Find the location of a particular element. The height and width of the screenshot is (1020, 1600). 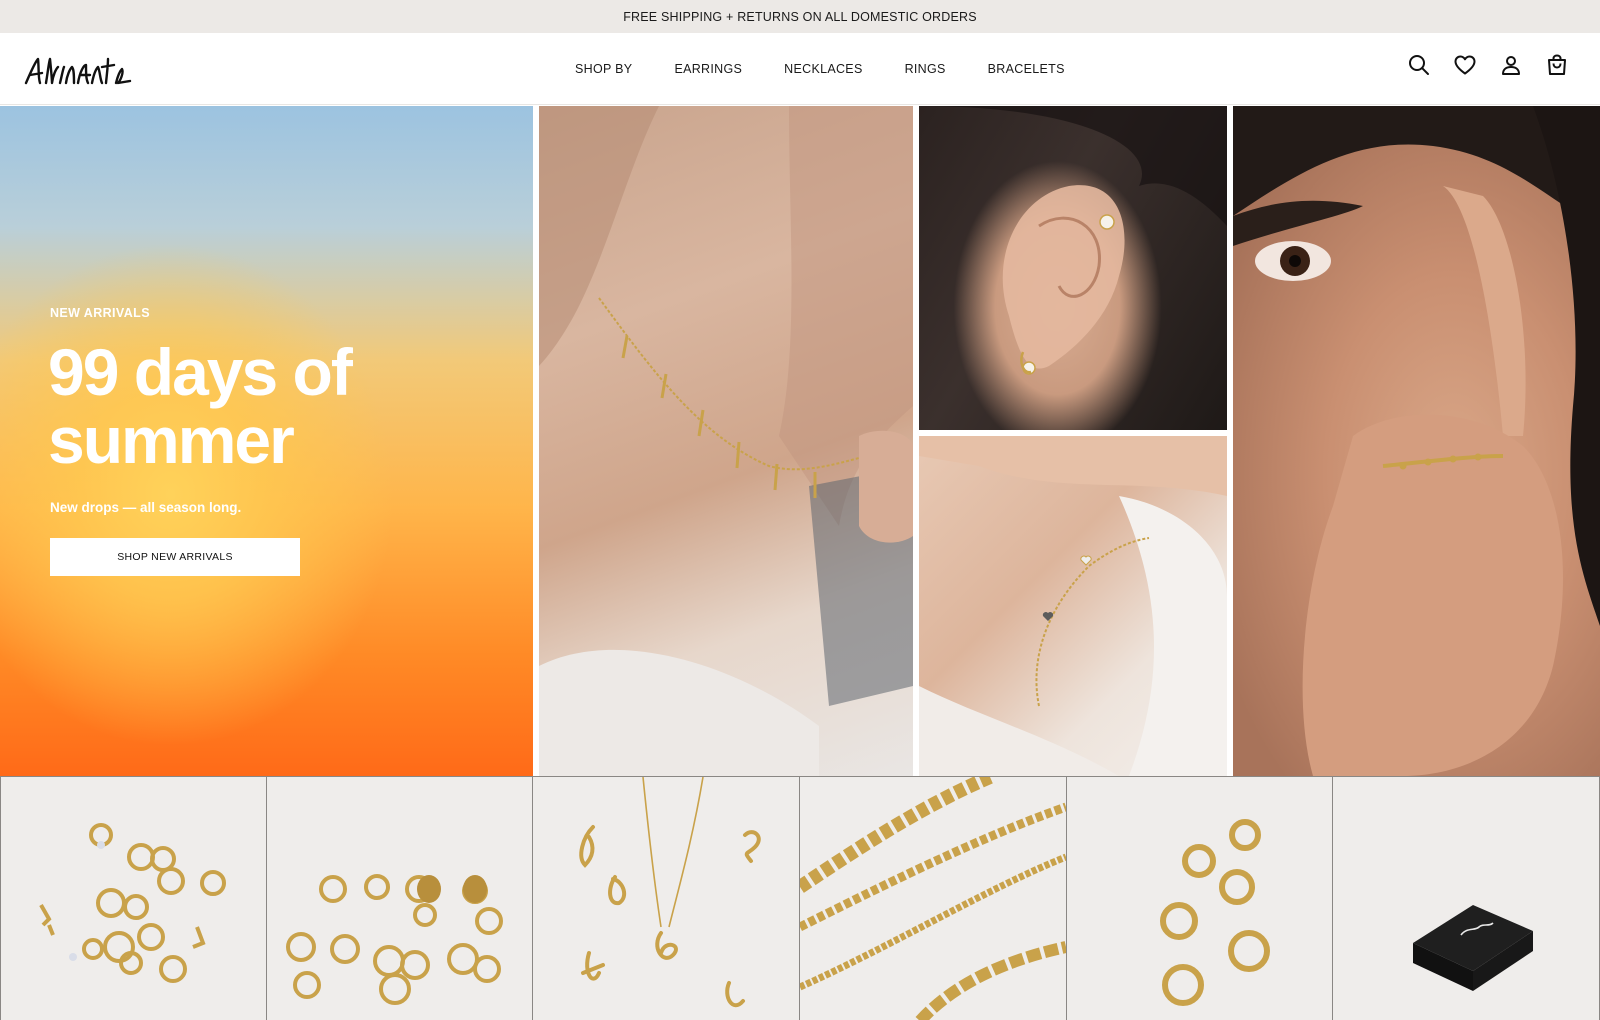

brand-logo is located at coordinates (78, 69).